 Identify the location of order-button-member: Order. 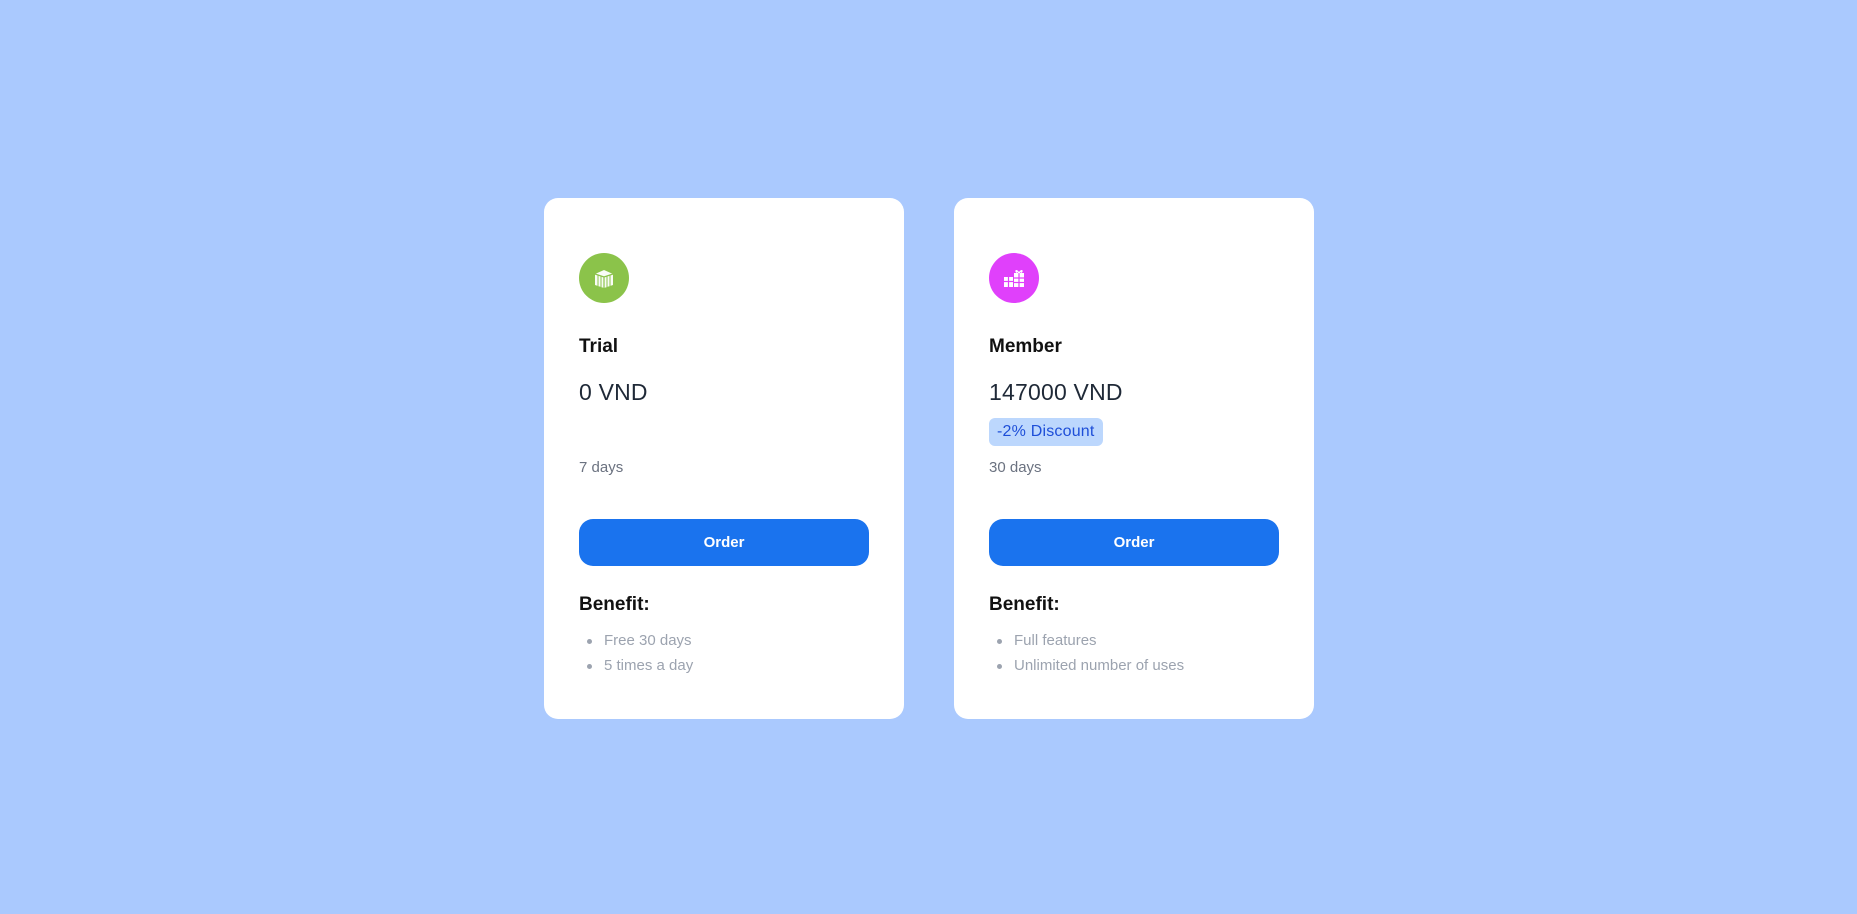
(1134, 542).